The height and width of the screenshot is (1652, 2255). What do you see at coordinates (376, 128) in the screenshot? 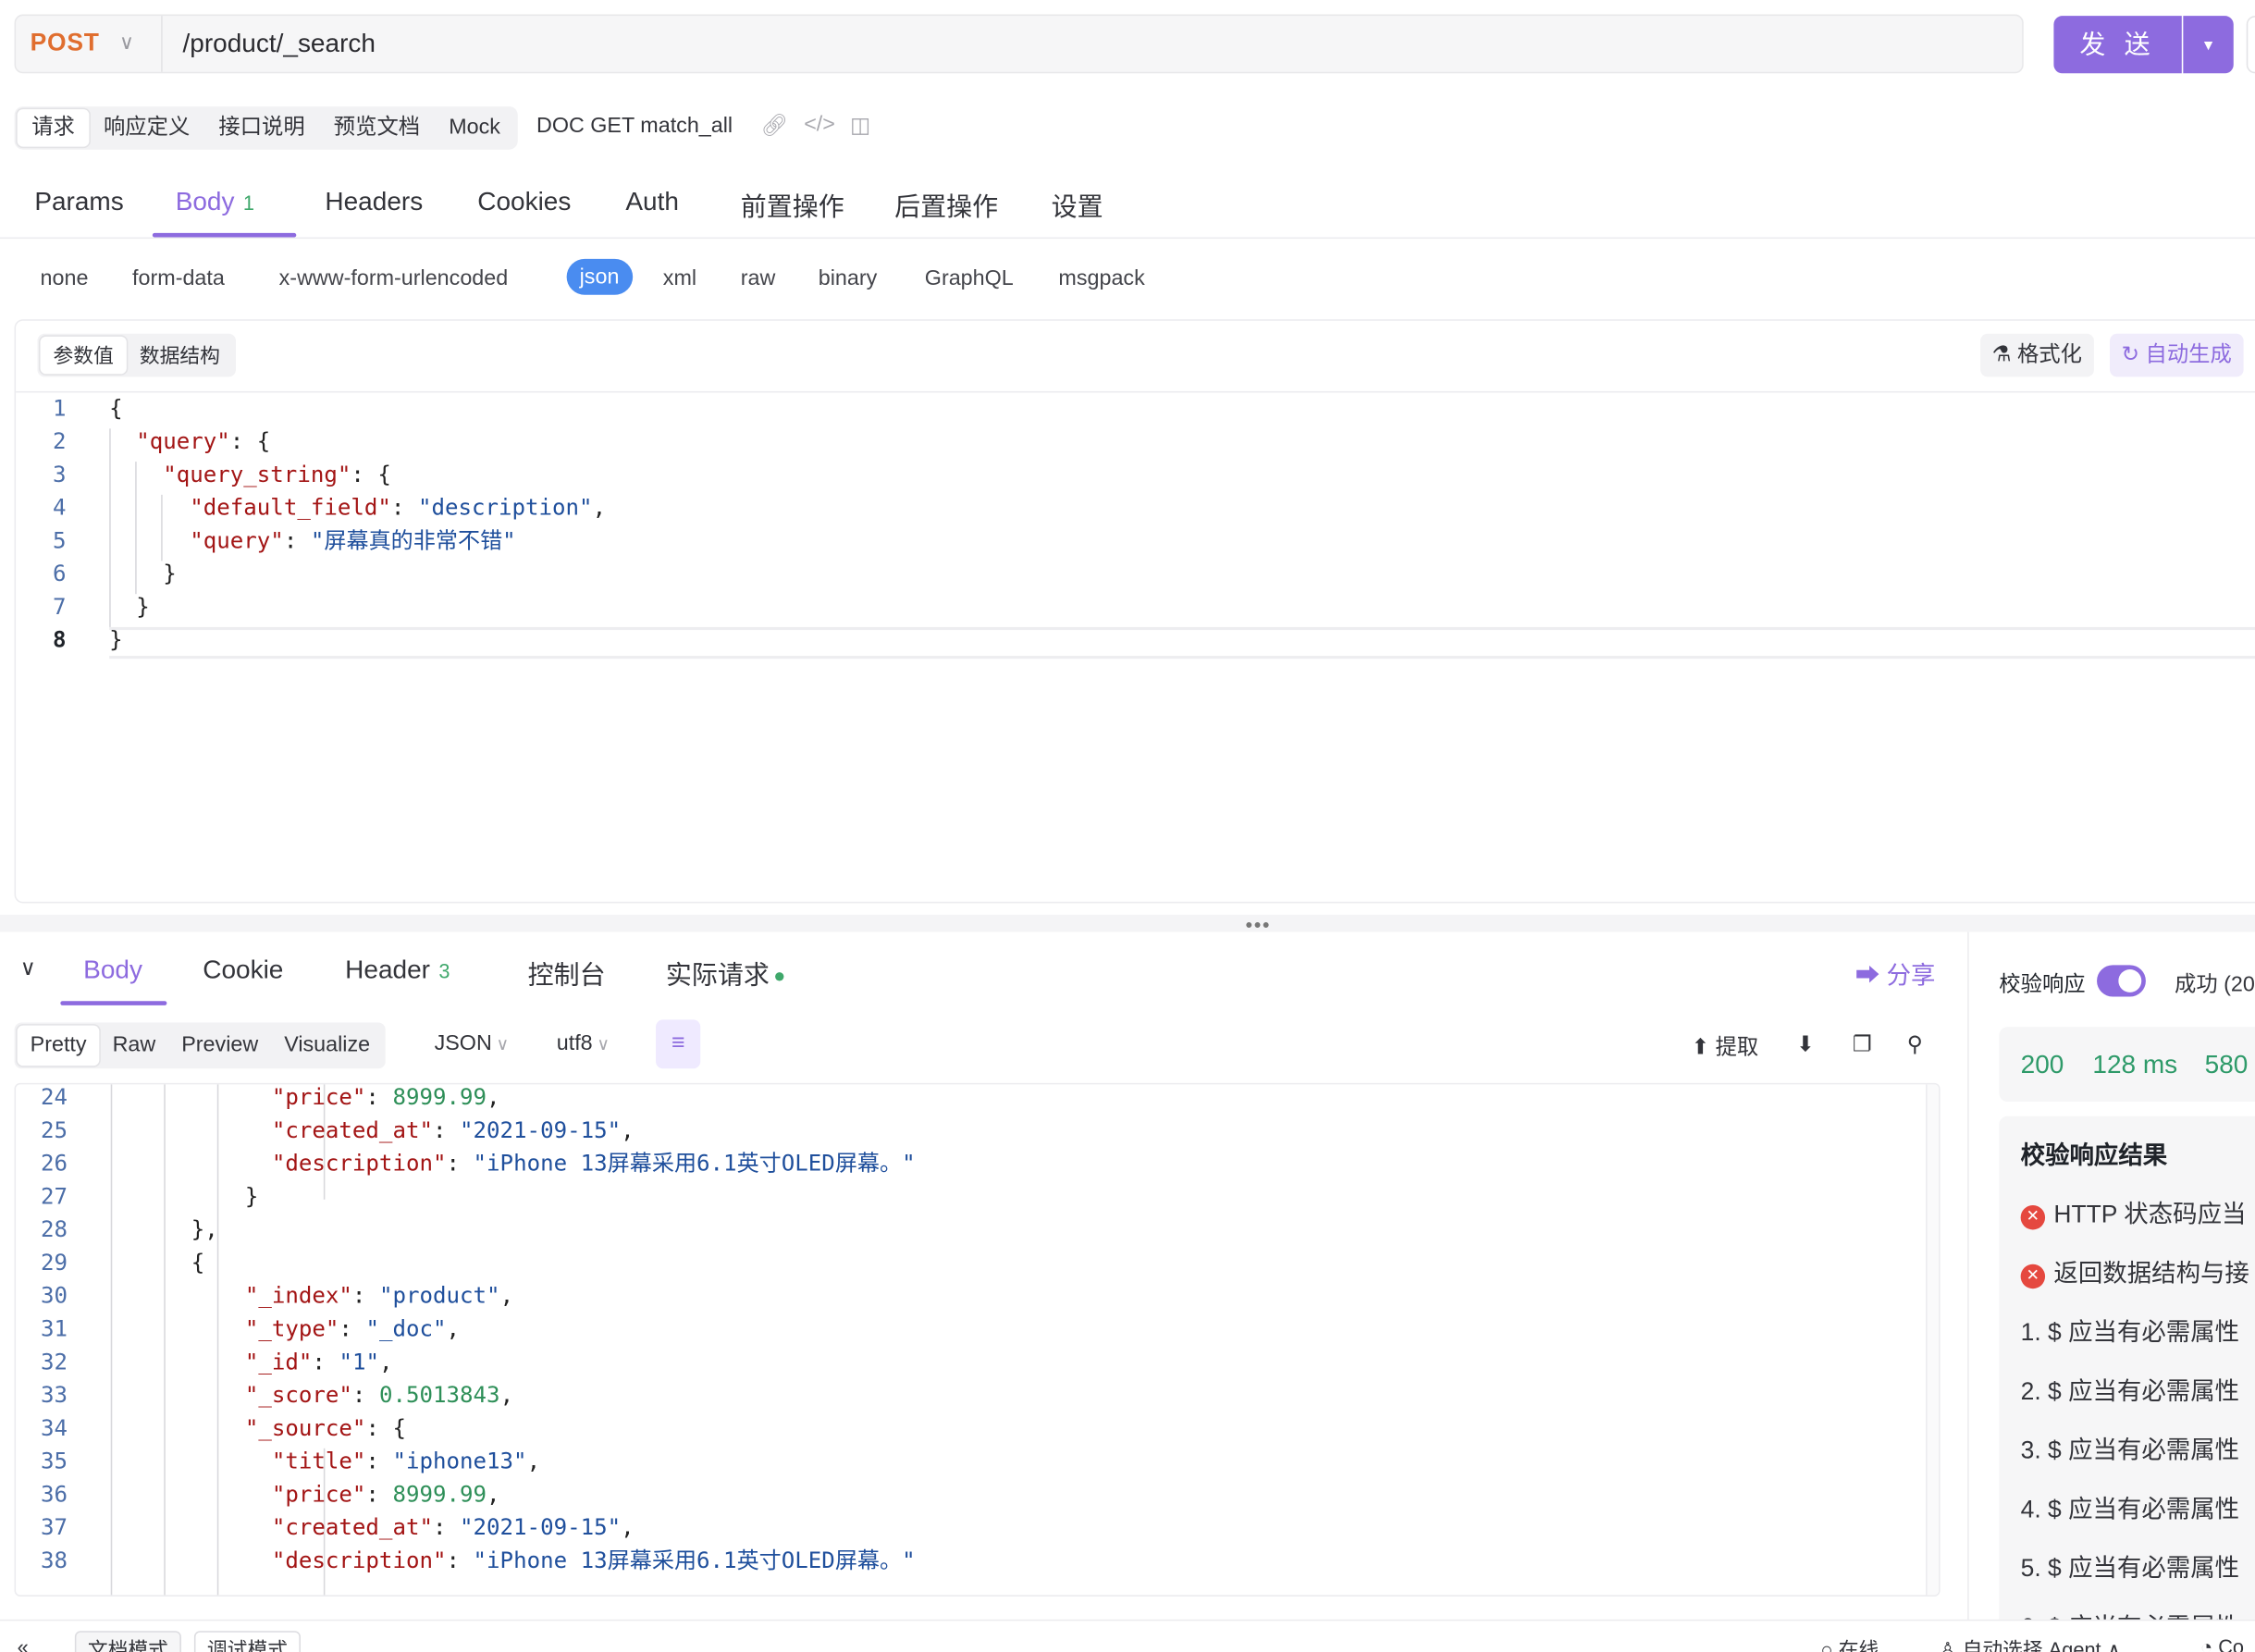
I see `doc-tab-preview: 预览文档` at bounding box center [376, 128].